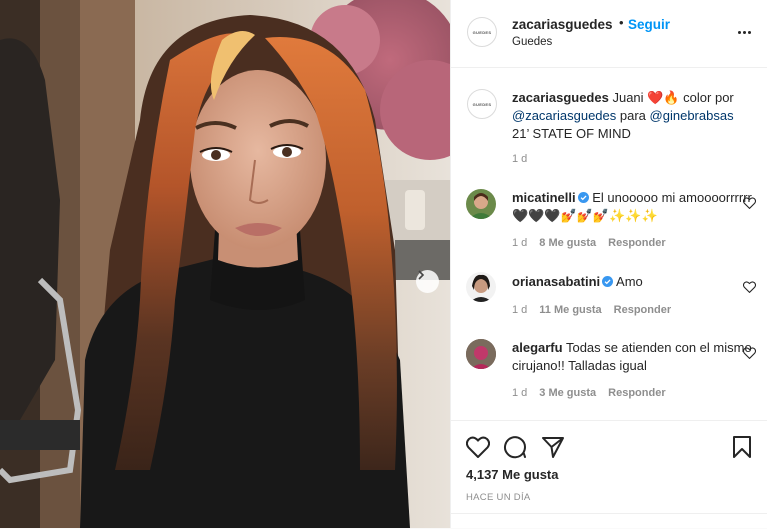  I want to click on author-avatar: GUEDES, so click(482, 32).